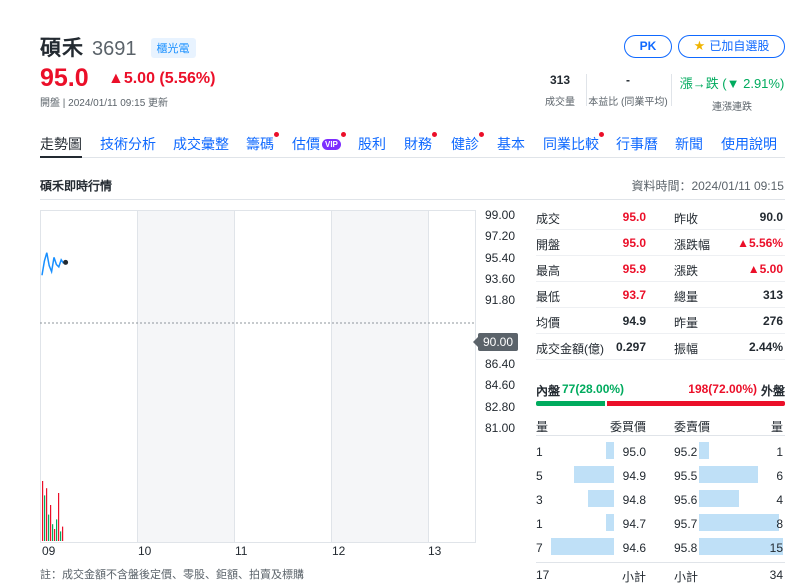  I want to click on tab-label: 同業比較, so click(571, 144).